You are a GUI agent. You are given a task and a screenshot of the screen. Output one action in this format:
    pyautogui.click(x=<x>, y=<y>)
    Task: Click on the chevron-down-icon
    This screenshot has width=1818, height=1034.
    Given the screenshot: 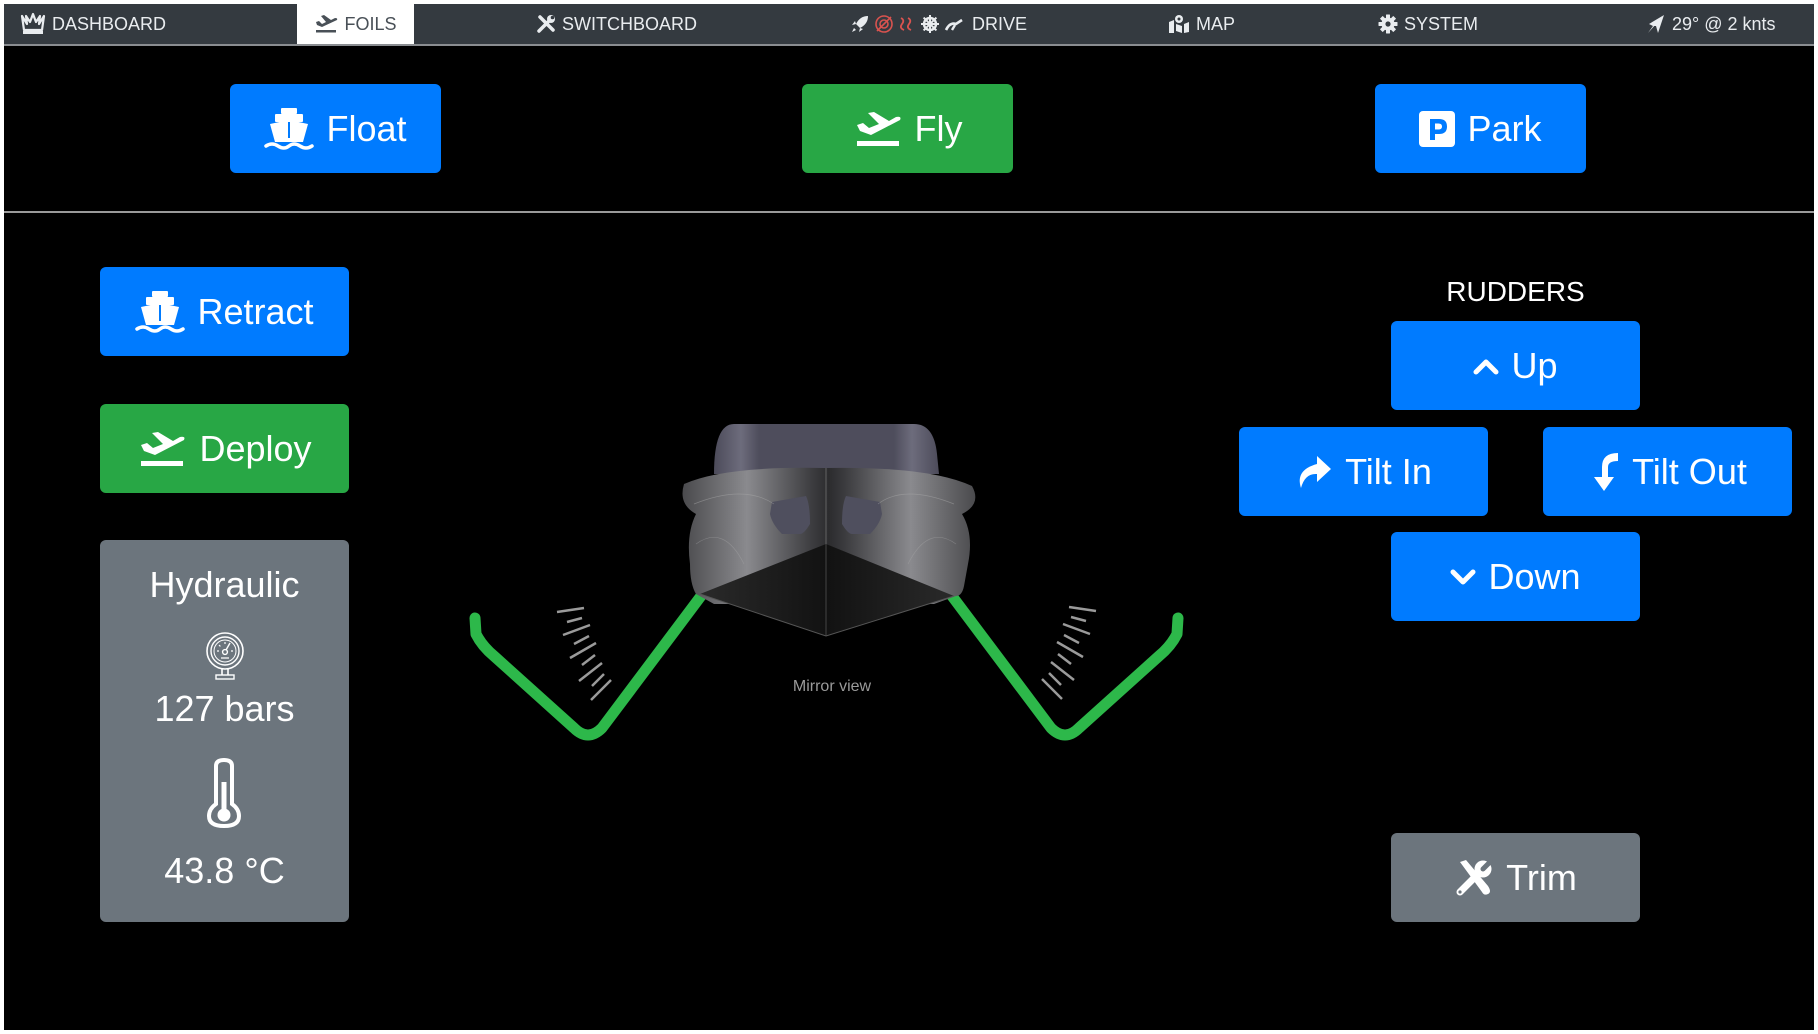 What is the action you would take?
    pyautogui.click(x=1463, y=576)
    